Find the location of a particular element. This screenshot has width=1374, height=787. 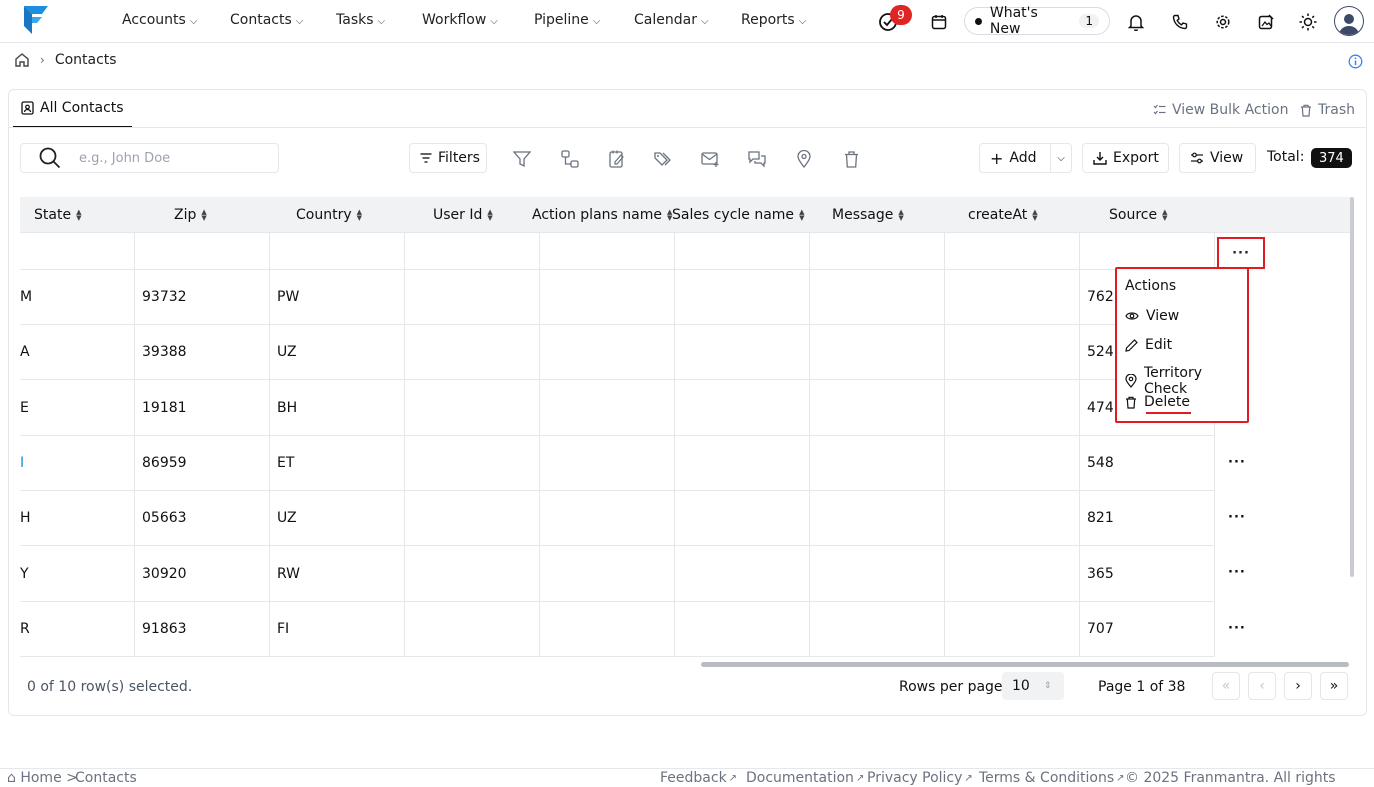

nav-reports: Reports ⌵ is located at coordinates (773, 20).